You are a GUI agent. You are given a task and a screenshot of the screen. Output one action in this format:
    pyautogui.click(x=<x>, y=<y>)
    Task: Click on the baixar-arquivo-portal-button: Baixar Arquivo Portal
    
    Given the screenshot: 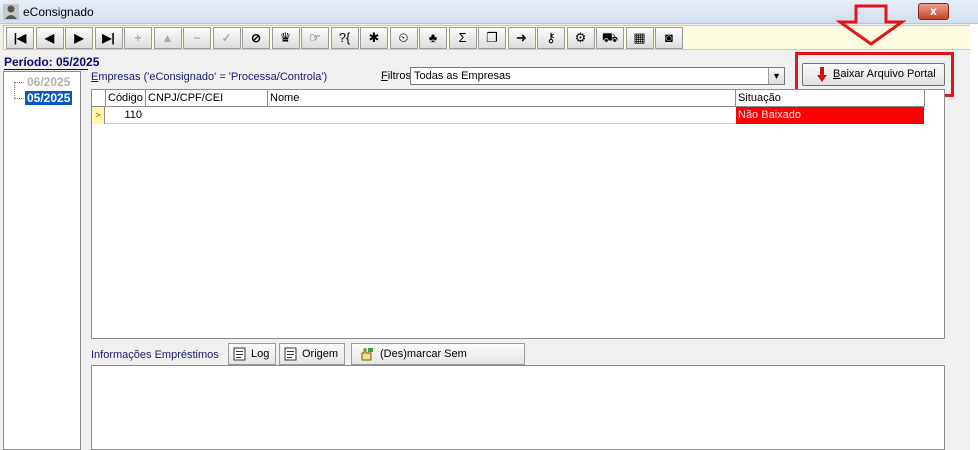 What is the action you would take?
    pyautogui.click(x=873, y=74)
    